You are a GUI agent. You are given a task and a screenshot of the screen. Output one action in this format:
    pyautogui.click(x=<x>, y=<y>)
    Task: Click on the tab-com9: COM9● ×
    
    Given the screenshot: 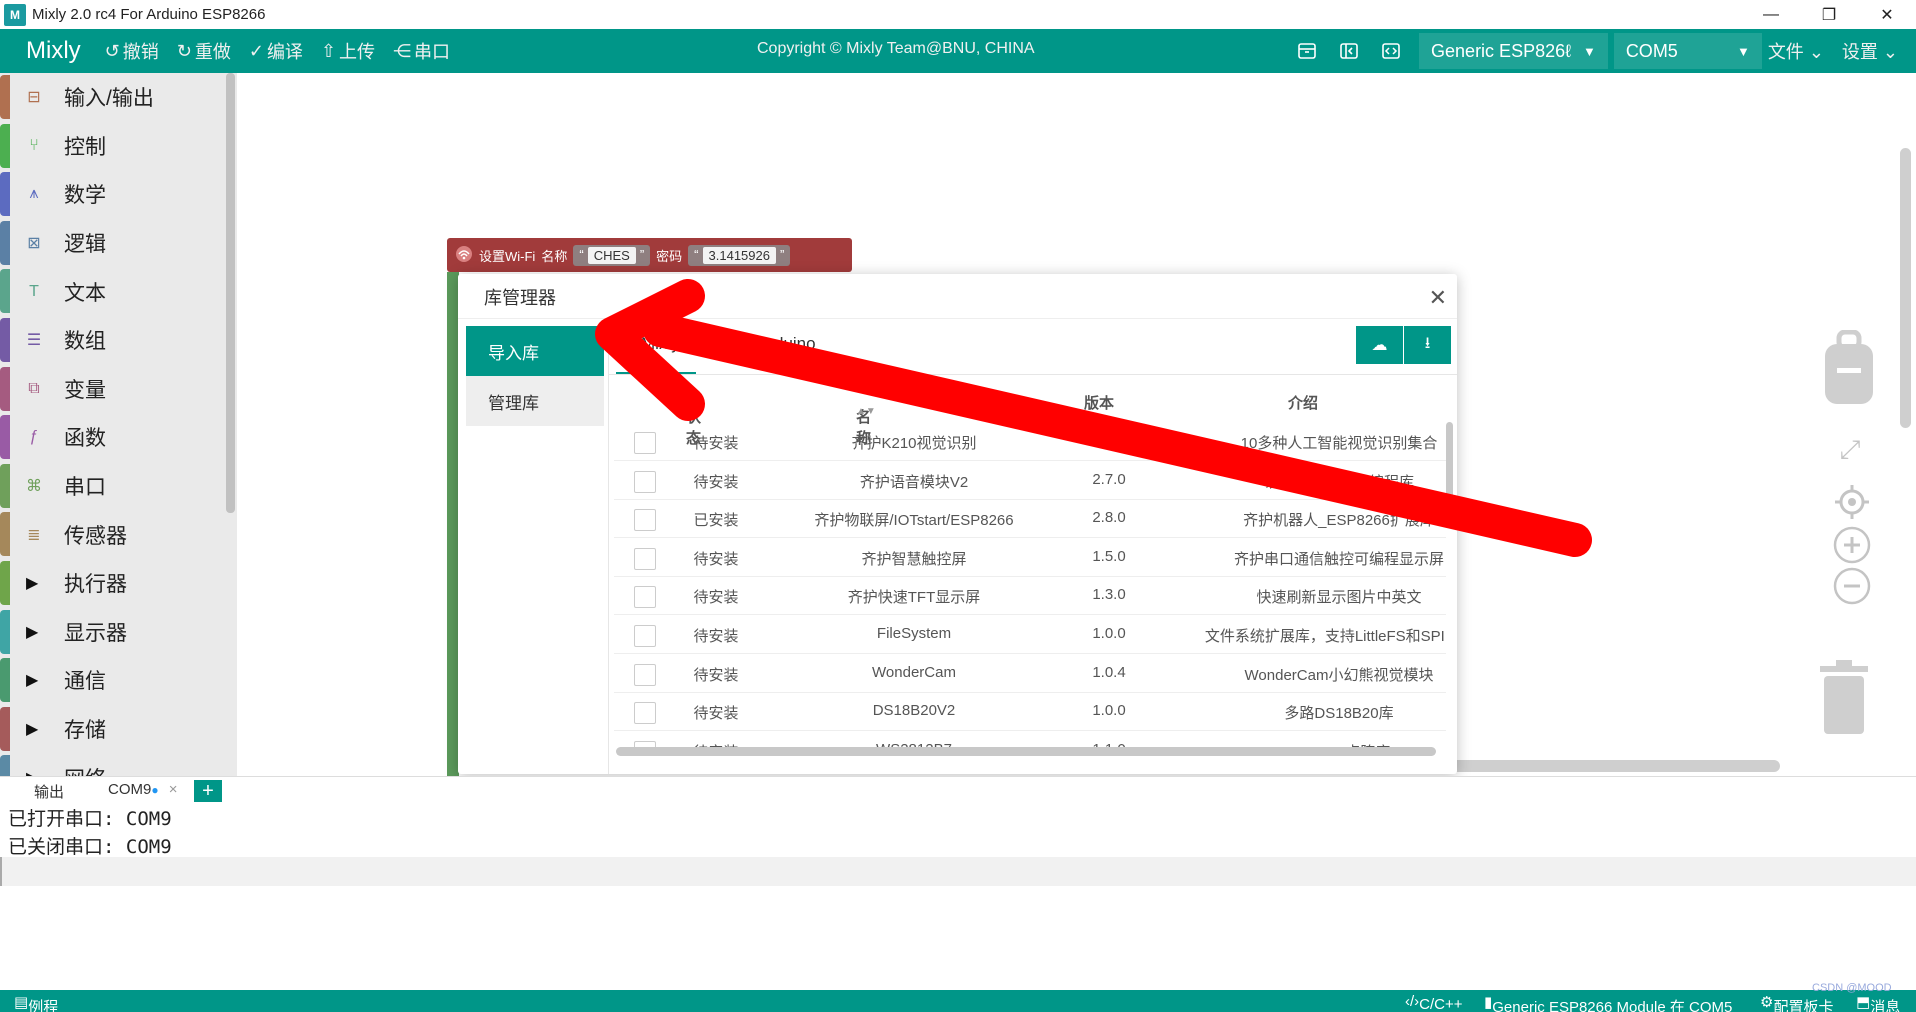 What is the action you would take?
    pyautogui.click(x=143, y=789)
    